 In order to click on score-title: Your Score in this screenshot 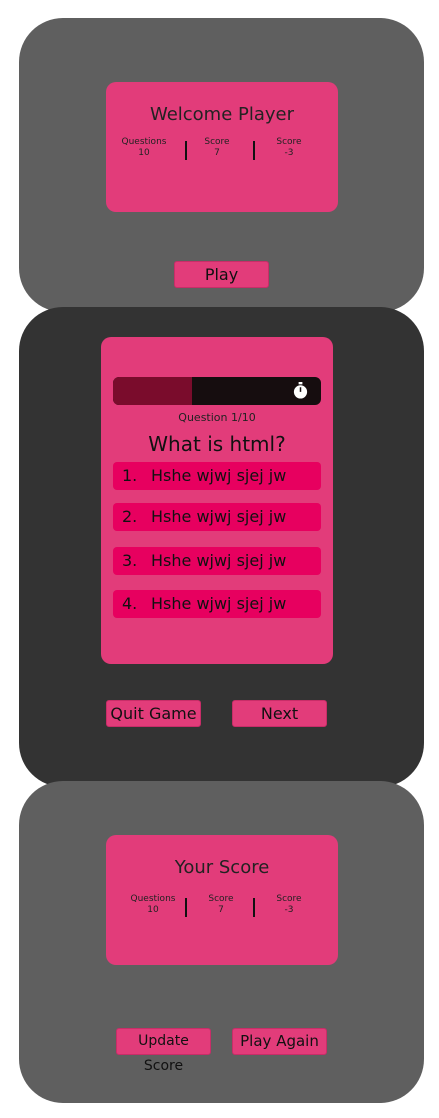, I will do `click(222, 867)`.